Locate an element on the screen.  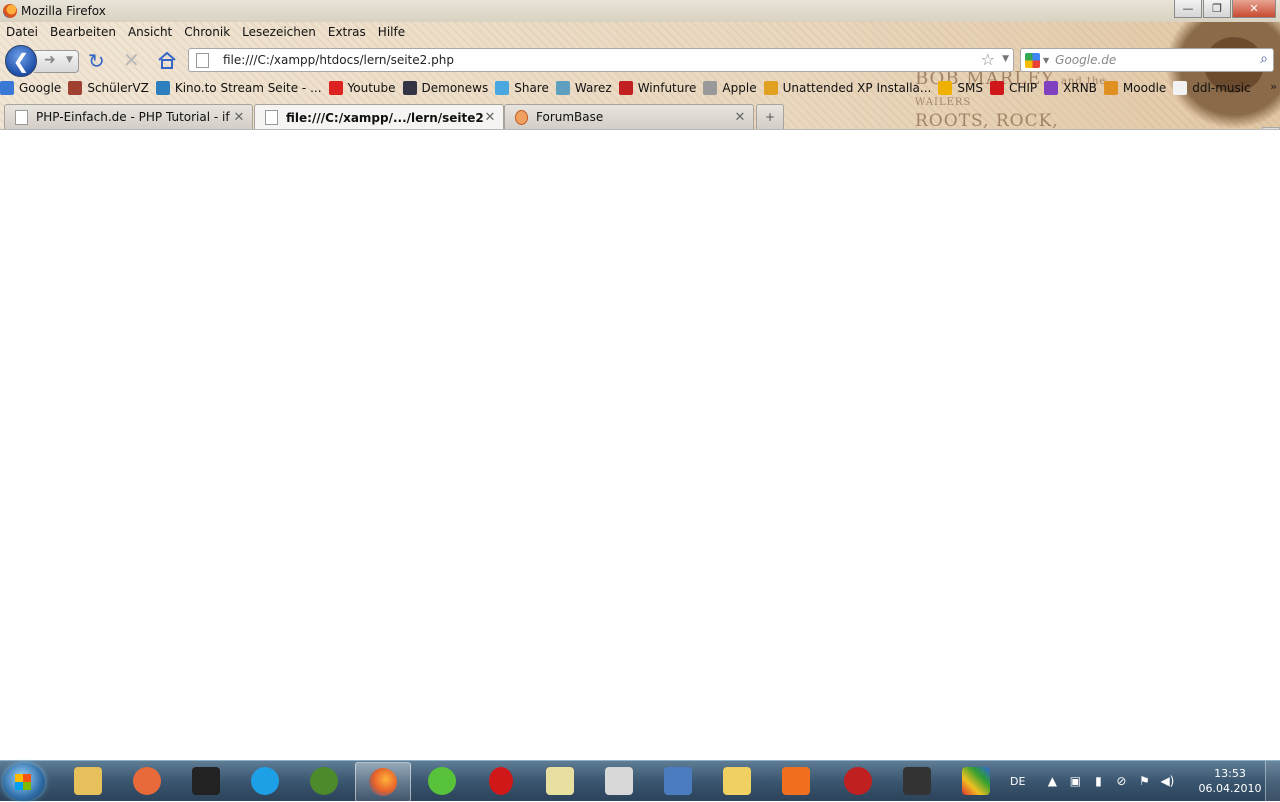
menu-bearbeiten: Bearbeiten is located at coordinates (83, 32).